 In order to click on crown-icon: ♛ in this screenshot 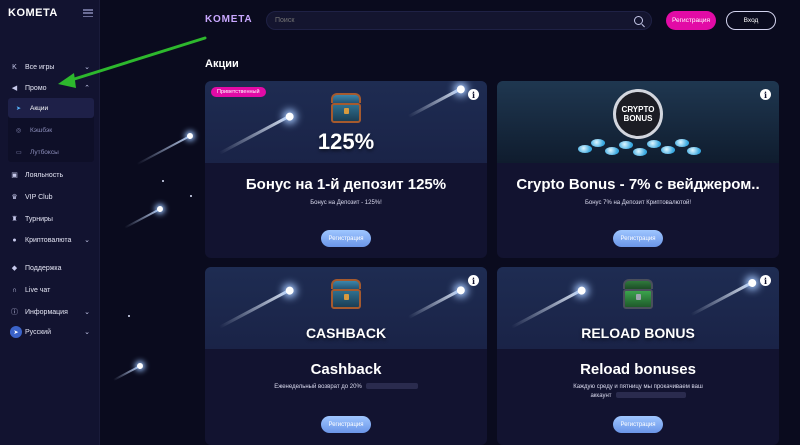, I will do `click(14, 197)`.